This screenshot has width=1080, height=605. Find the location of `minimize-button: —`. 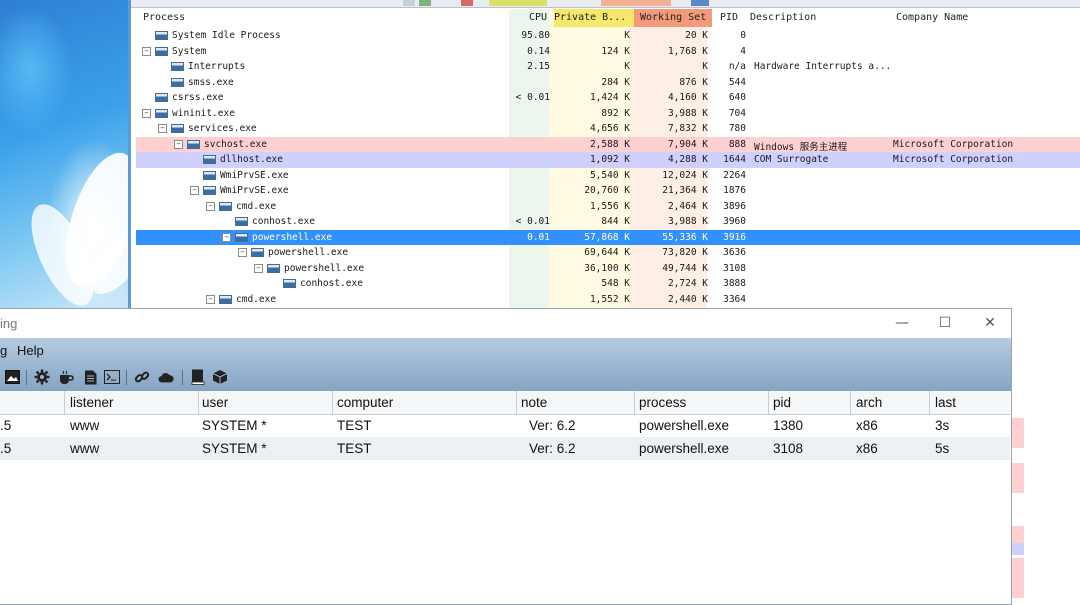

minimize-button: — is located at coordinates (902, 323).